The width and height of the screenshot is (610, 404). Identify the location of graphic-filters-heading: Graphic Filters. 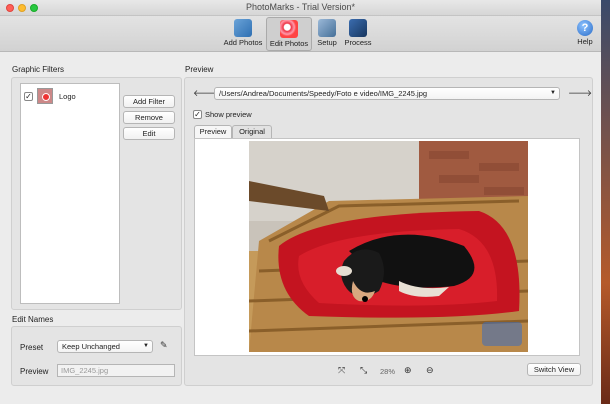
(38, 69).